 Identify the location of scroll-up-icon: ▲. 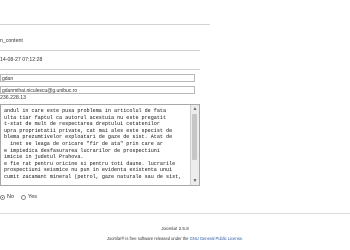
(195, 109).